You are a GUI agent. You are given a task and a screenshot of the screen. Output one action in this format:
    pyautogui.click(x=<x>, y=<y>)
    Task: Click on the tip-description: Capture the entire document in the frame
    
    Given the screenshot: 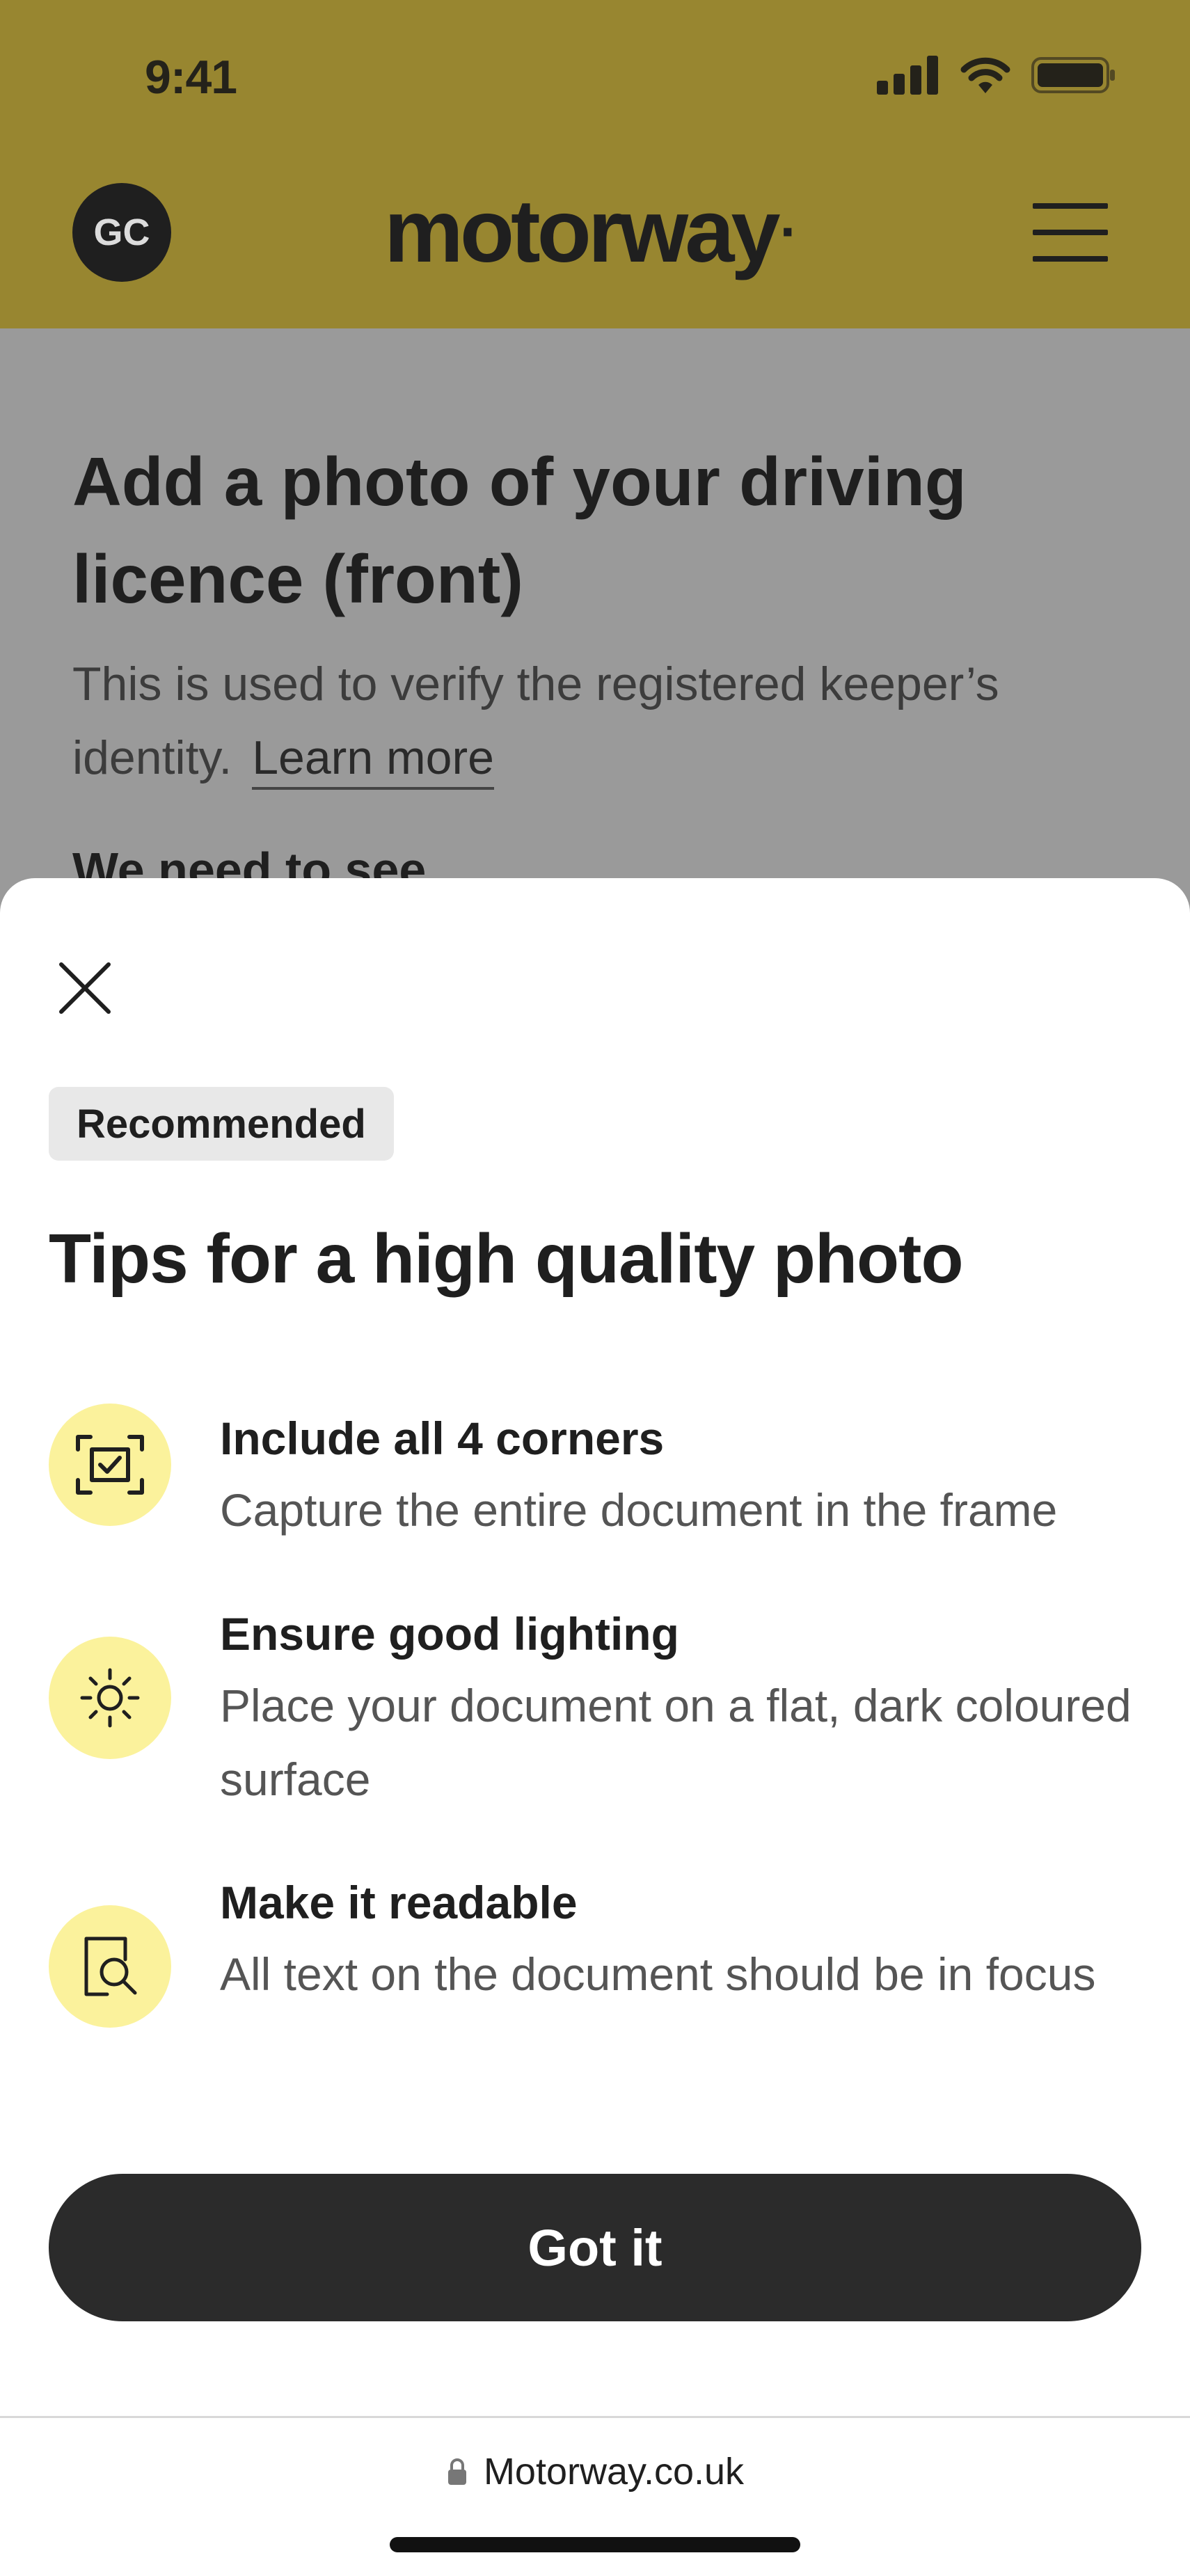 What is the action you would take?
    pyautogui.click(x=639, y=1510)
    